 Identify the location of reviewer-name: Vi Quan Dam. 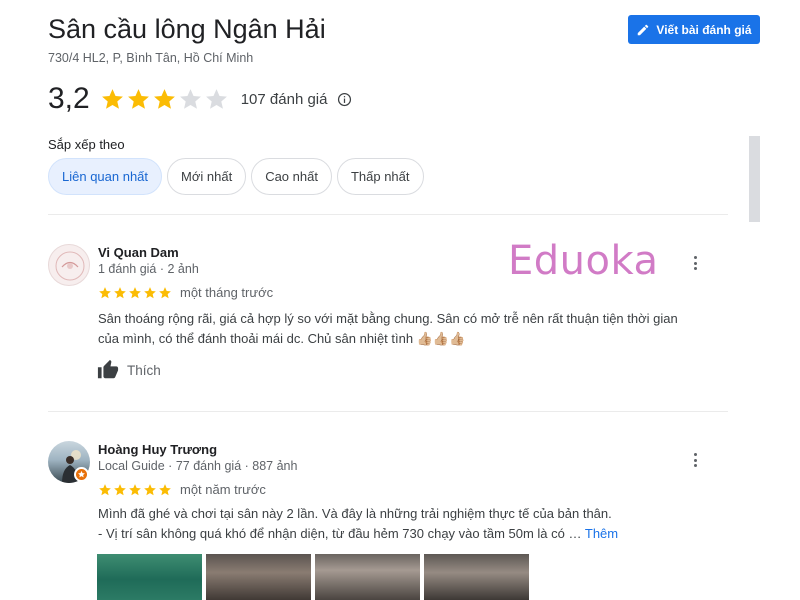
(138, 252).